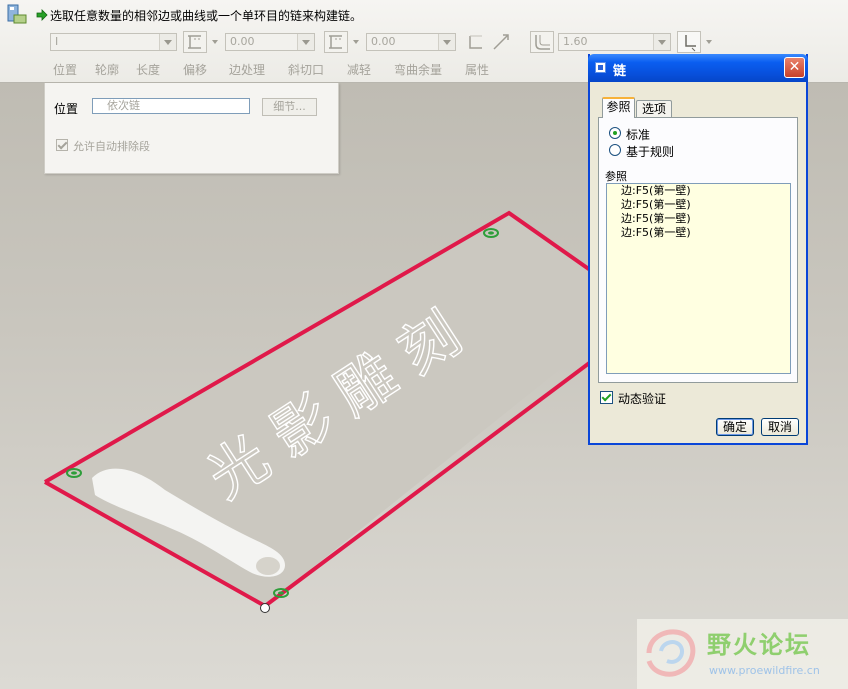  What do you see at coordinates (698, 68) in the screenshot?
I see `dialog-titlebar: 链 ✕` at bounding box center [698, 68].